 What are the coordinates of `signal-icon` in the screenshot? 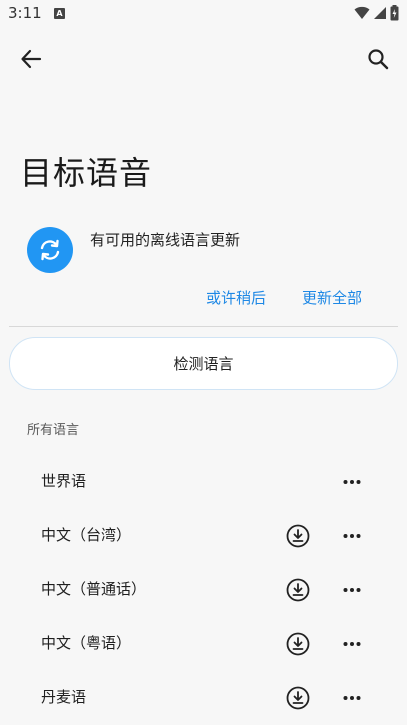 It's located at (380, 13).